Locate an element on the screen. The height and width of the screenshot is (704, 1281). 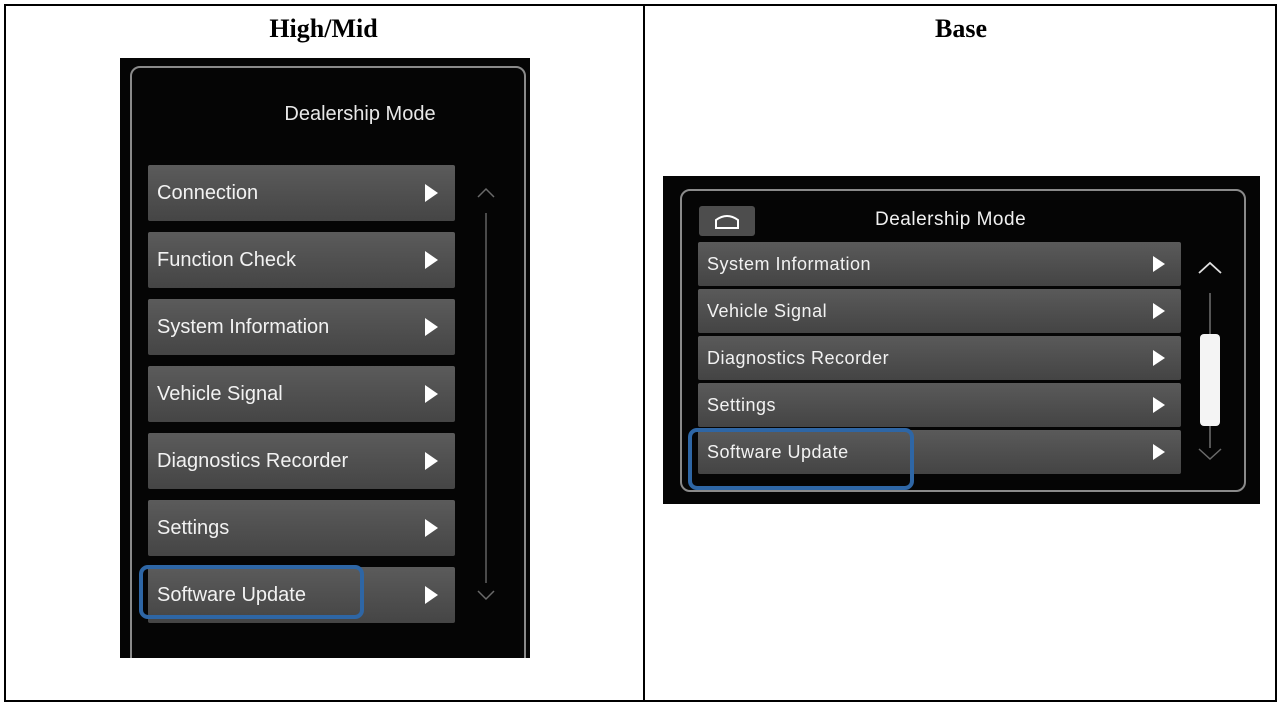
scrollbar-track is located at coordinates (486, 398).